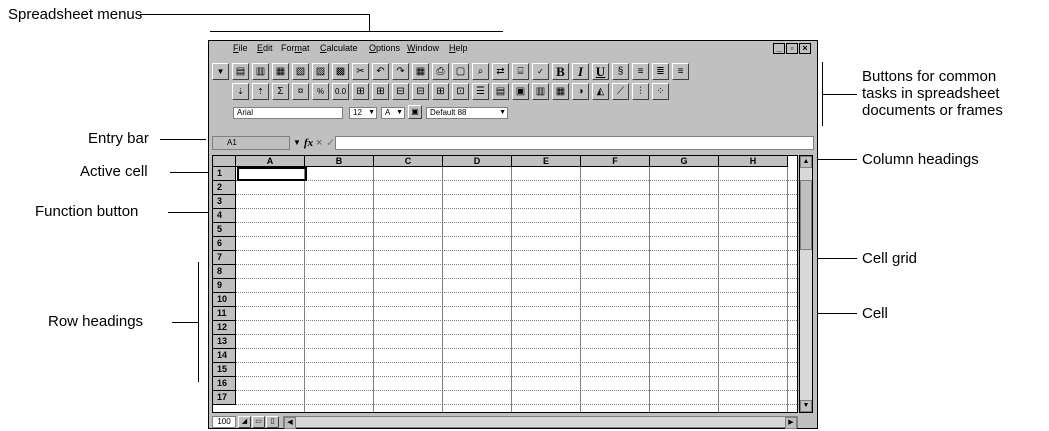 This screenshot has width=1049, height=431. Describe the element at coordinates (540, 91) in the screenshot. I see `bar-chart-icon: ▥` at that location.